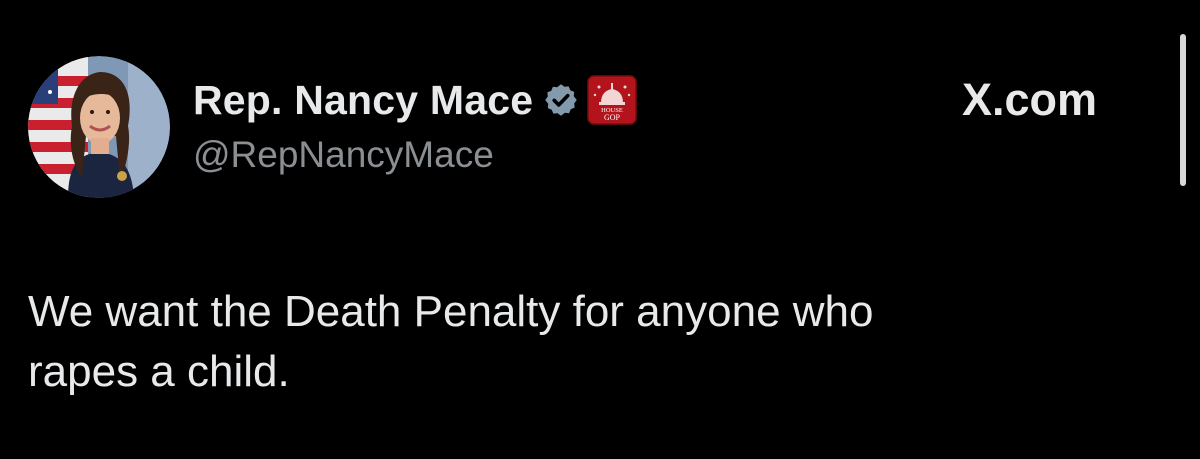 The height and width of the screenshot is (459, 1200). Describe the element at coordinates (451, 311) in the screenshot. I see `post-text-line: We want the Death Penalty for anyone who` at that location.